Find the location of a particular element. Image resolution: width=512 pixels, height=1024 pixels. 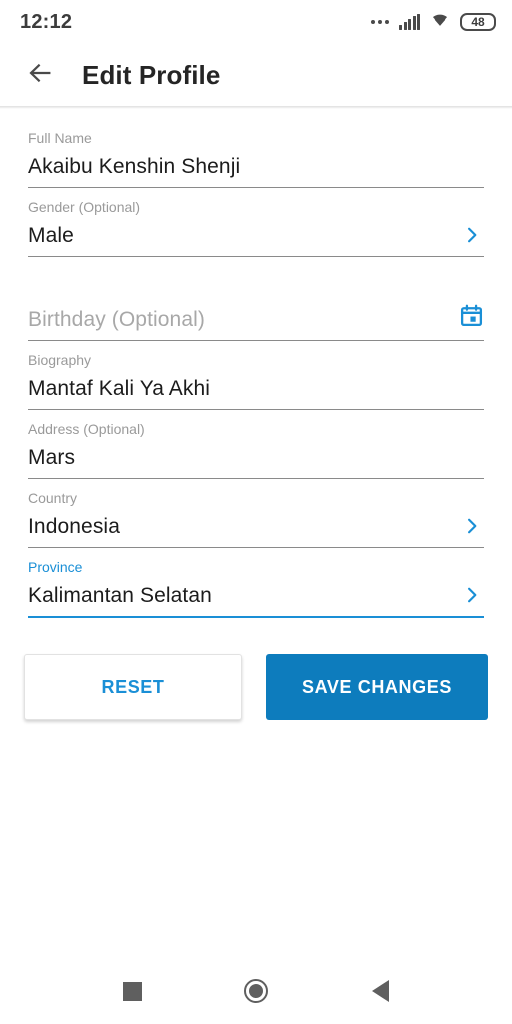

field-underline-province is located at coordinates (256, 617).